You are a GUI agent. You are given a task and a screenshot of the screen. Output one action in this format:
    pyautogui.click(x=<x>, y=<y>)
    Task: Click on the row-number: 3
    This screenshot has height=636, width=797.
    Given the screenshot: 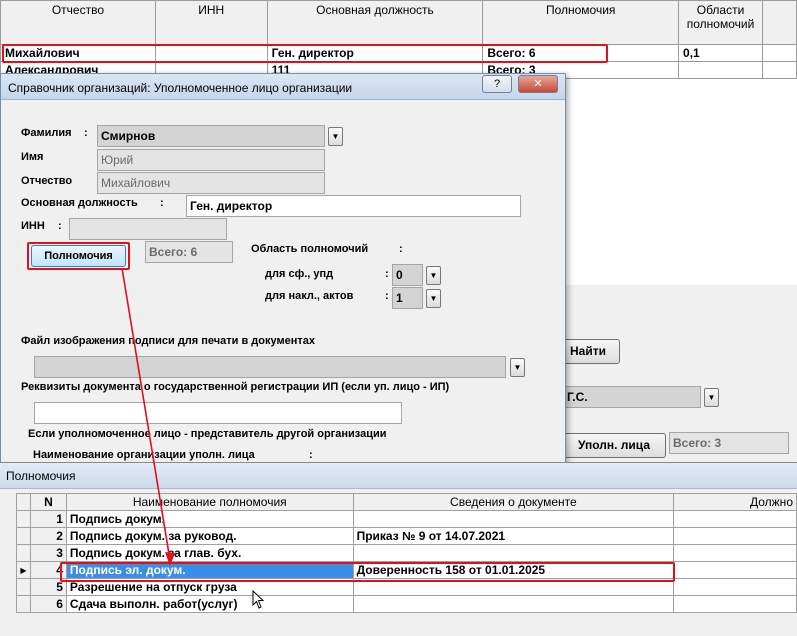 What is the action you would take?
    pyautogui.click(x=48, y=553)
    